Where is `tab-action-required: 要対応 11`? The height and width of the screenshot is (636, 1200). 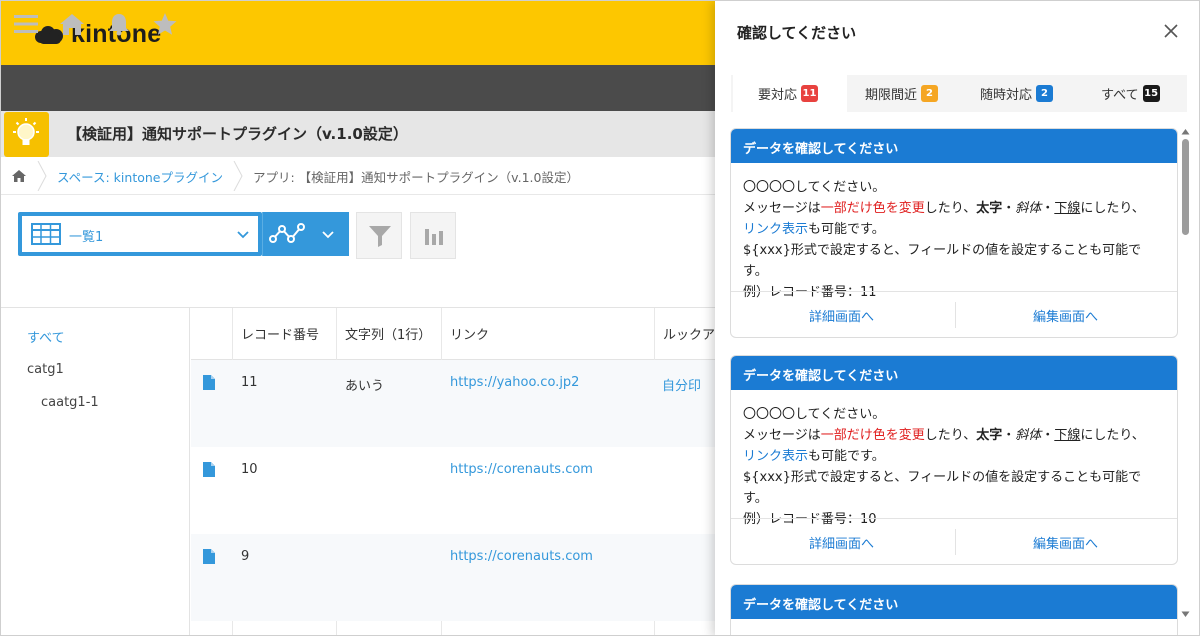 tab-action-required: 要対応 11 is located at coordinates (790, 93).